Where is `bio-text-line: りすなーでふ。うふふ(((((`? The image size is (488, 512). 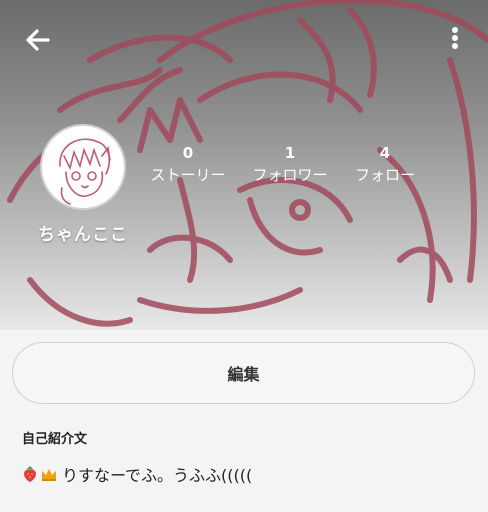
bio-text-line: りすなーでふ。うふふ((((( is located at coordinates (137, 474).